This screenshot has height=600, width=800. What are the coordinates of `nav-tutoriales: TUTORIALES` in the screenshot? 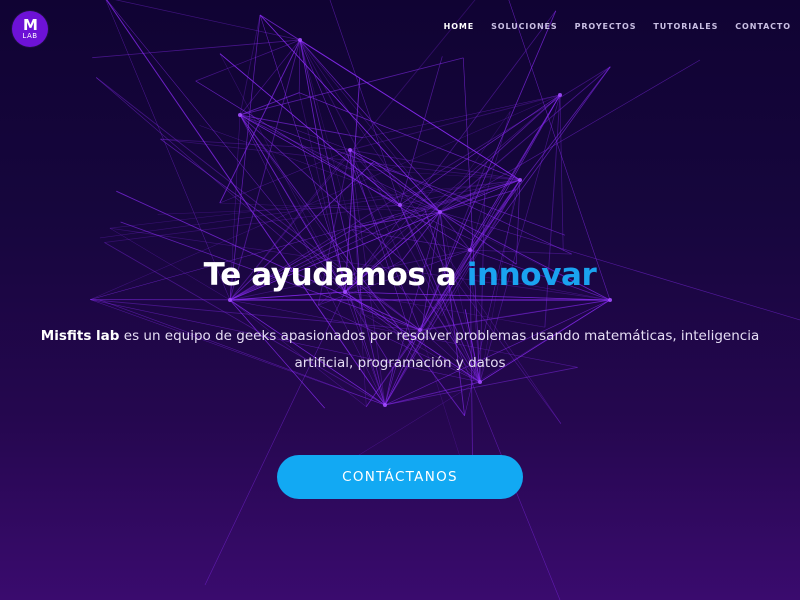 It's located at (685, 26).